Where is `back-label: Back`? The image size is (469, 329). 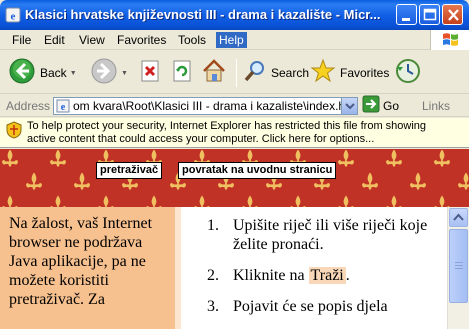 back-label: Back is located at coordinates (53, 73).